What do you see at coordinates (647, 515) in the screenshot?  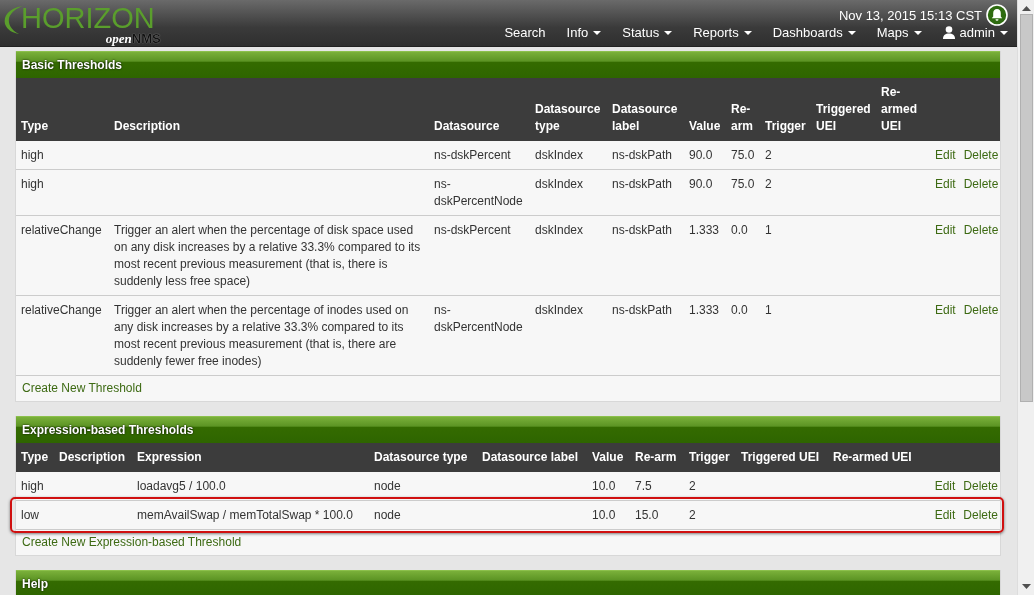 I see `table-cell: 15.0` at bounding box center [647, 515].